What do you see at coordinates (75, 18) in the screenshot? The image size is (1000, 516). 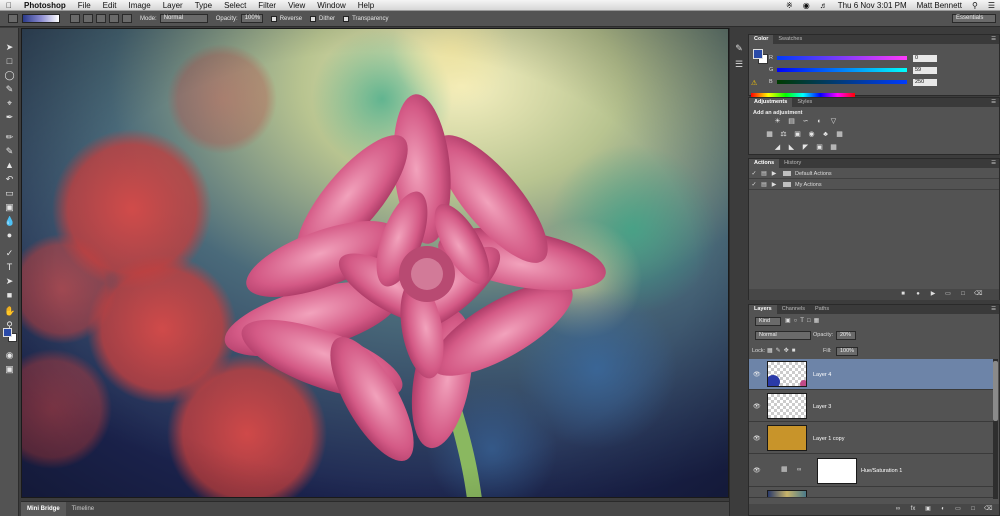 I see `gradient-linear-button` at bounding box center [75, 18].